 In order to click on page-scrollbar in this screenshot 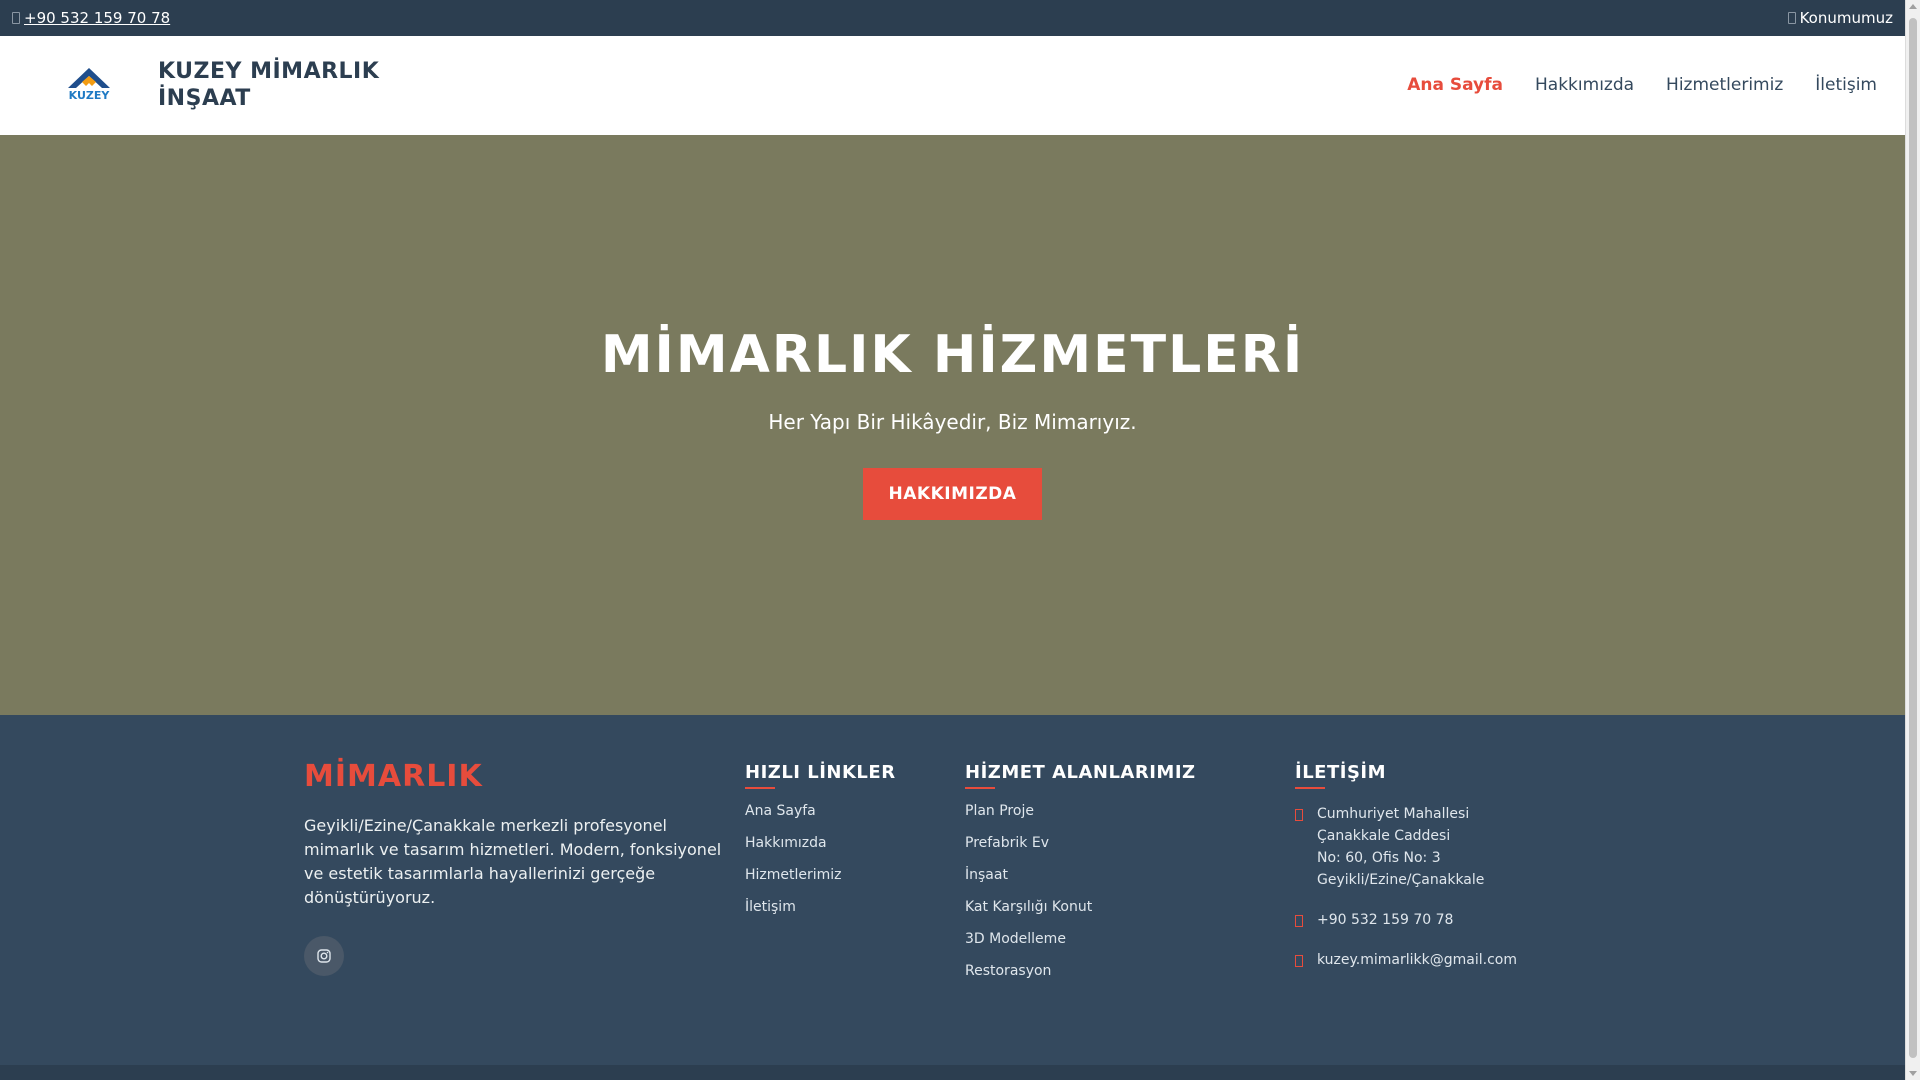, I will do `click(1912, 540)`.